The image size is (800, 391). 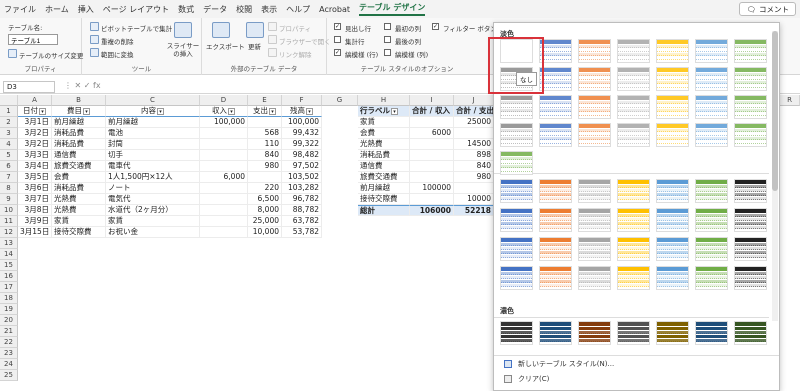 What do you see at coordinates (29, 87) in the screenshot?
I see `name-box: D3` at bounding box center [29, 87].